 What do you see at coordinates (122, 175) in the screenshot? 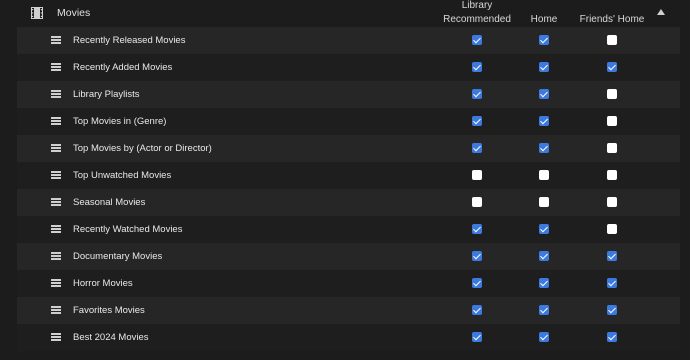
I see `list-item-label: Top Unwatched Movies` at bounding box center [122, 175].